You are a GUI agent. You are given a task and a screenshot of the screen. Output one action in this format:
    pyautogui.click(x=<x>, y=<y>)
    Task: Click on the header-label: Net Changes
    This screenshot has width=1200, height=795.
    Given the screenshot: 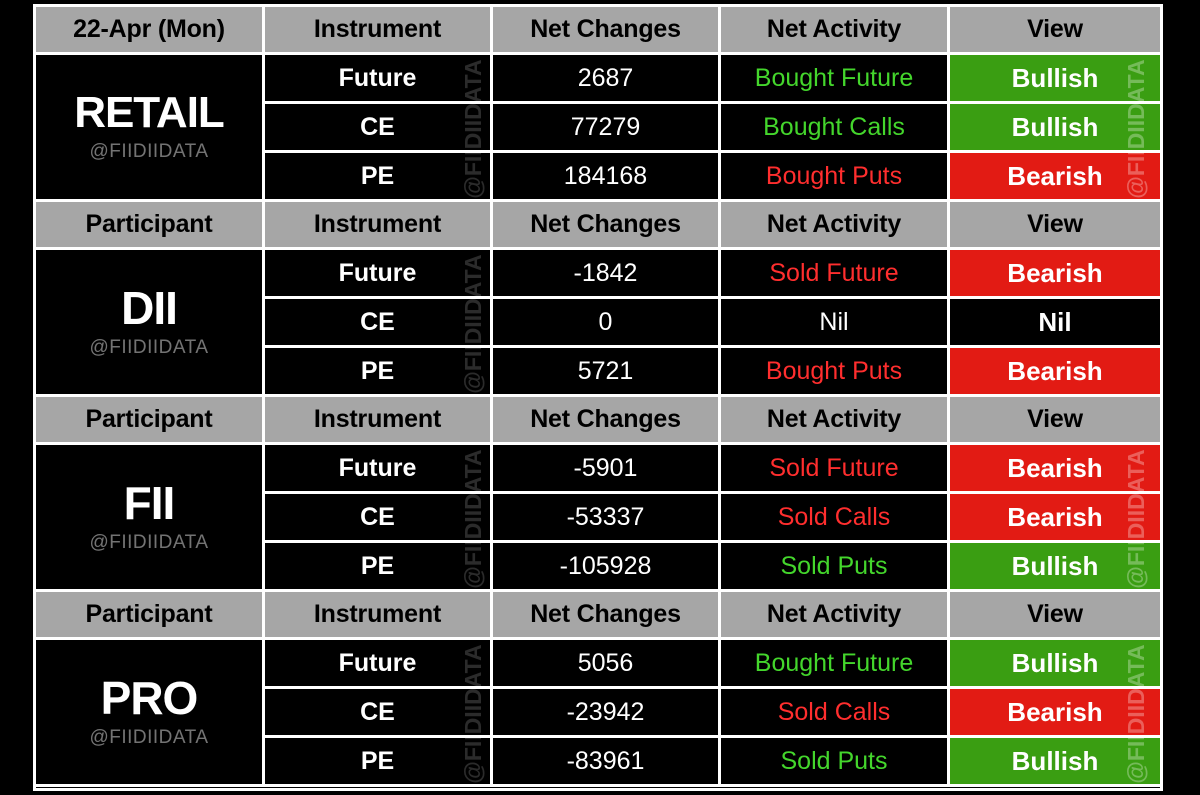 What is the action you would take?
    pyautogui.click(x=605, y=224)
    